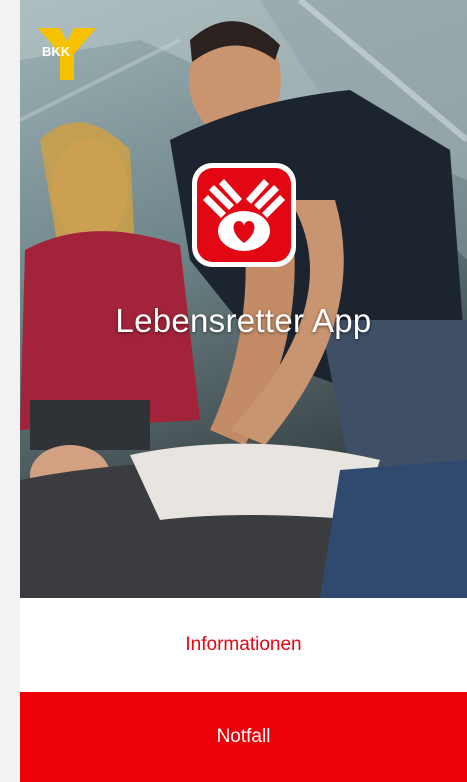 The height and width of the screenshot is (782, 467). What do you see at coordinates (56, 51) in the screenshot?
I see `logo-text: BKK` at bounding box center [56, 51].